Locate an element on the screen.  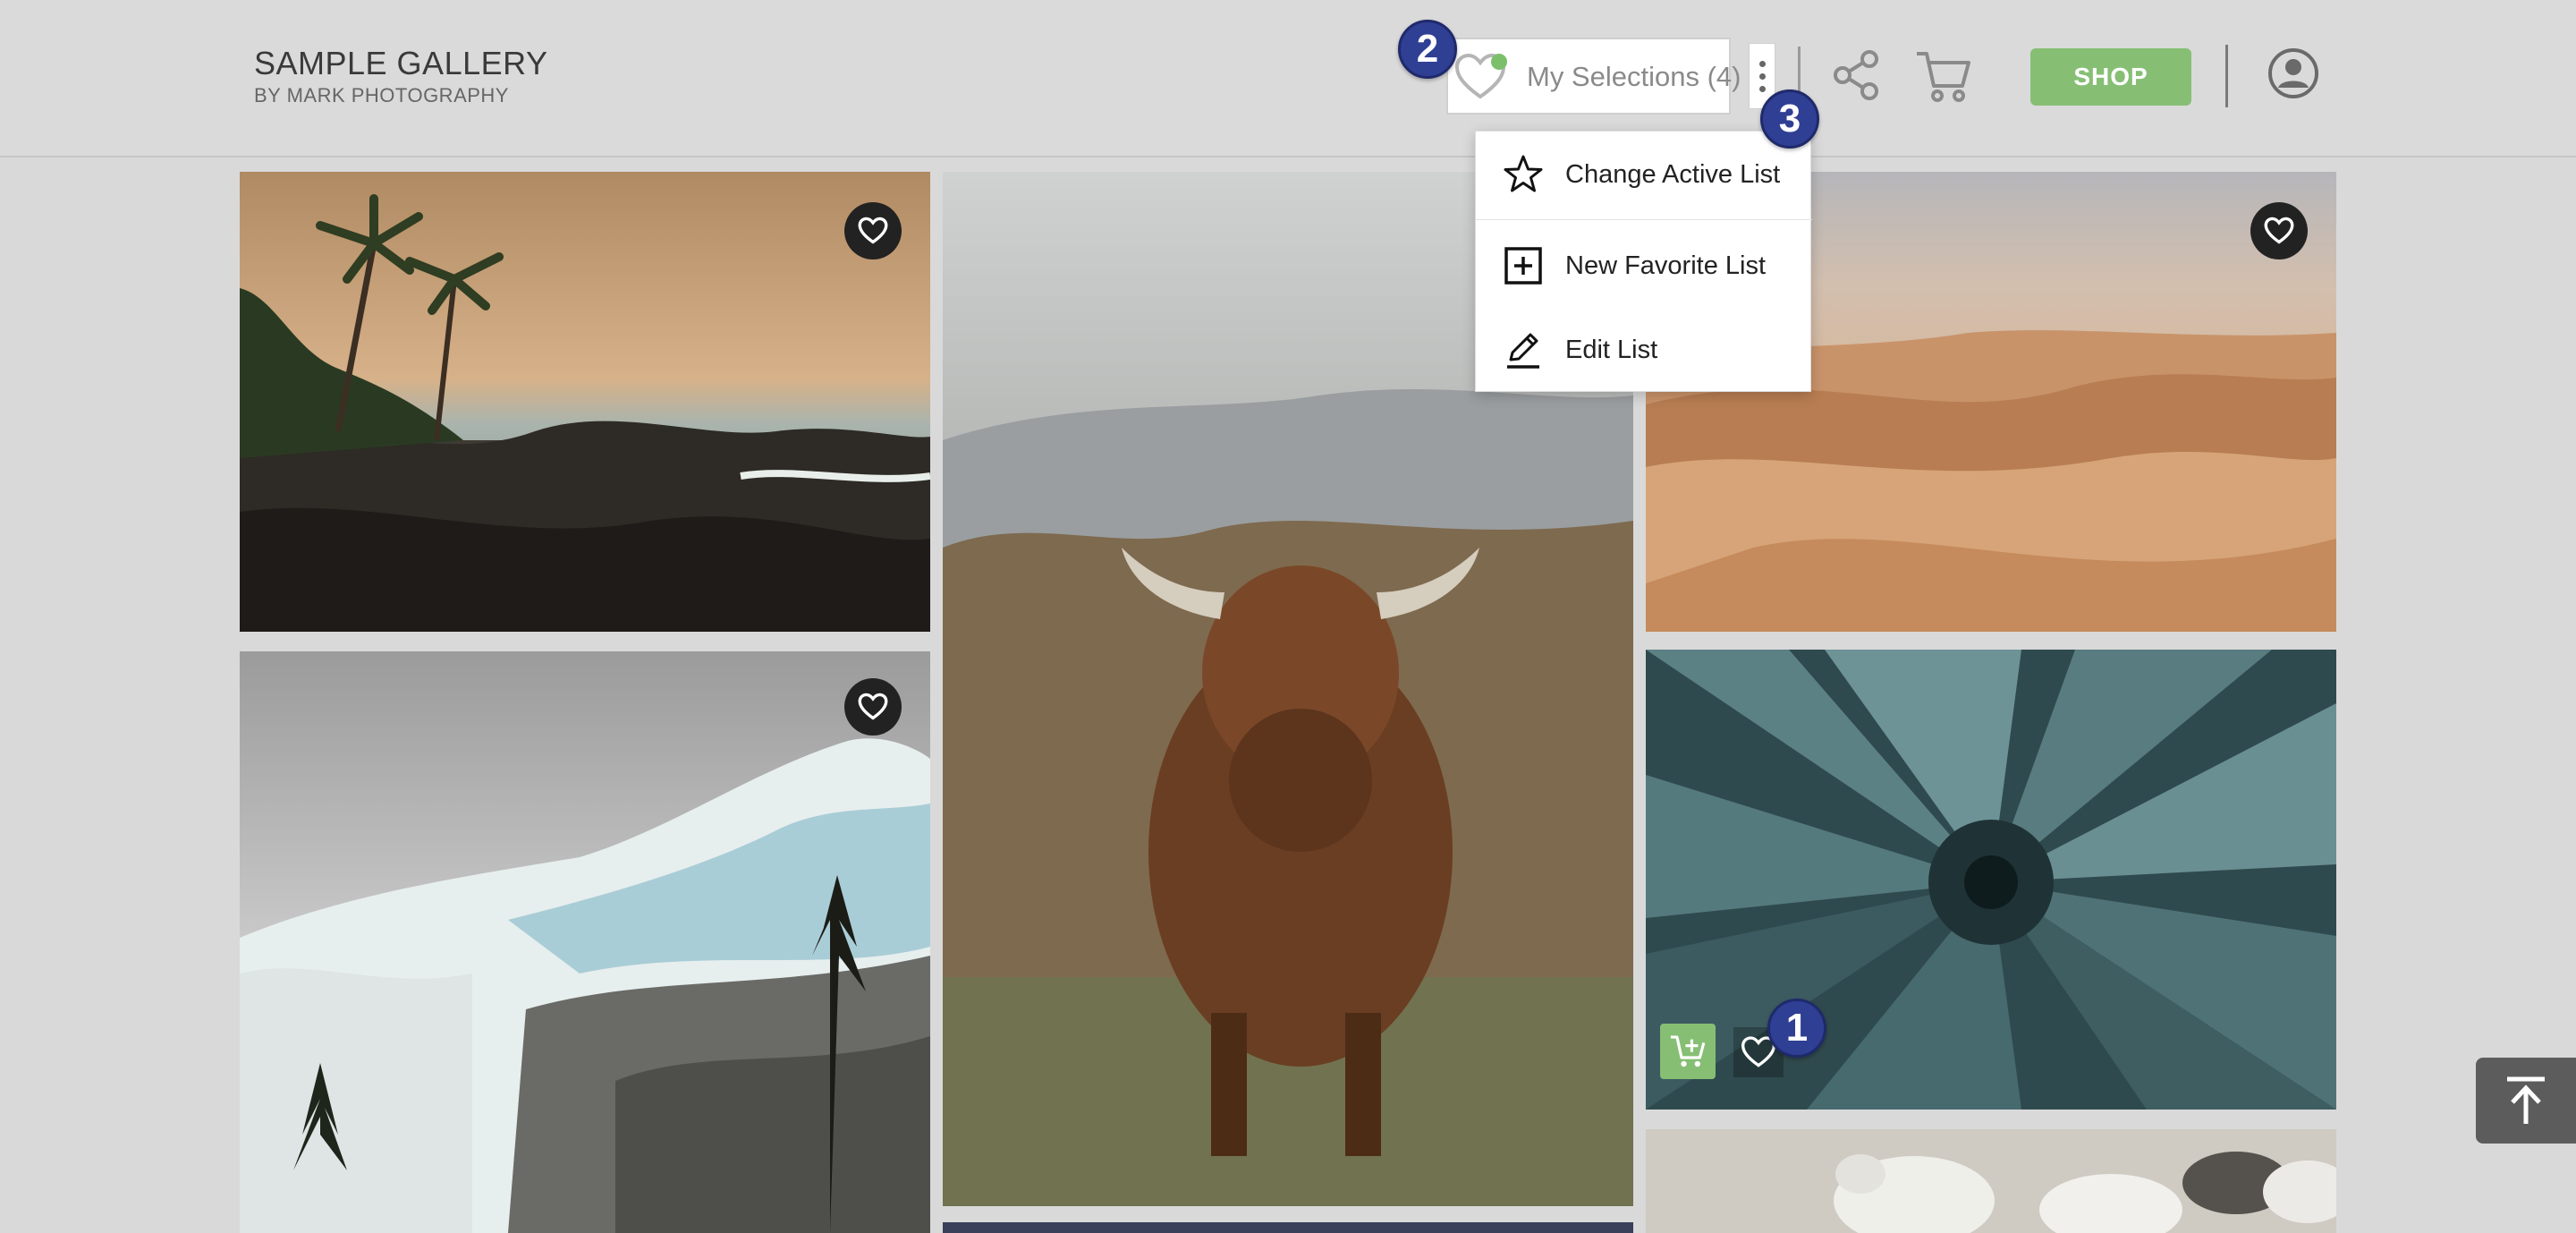
header-divider-right is located at coordinates (2226, 76).